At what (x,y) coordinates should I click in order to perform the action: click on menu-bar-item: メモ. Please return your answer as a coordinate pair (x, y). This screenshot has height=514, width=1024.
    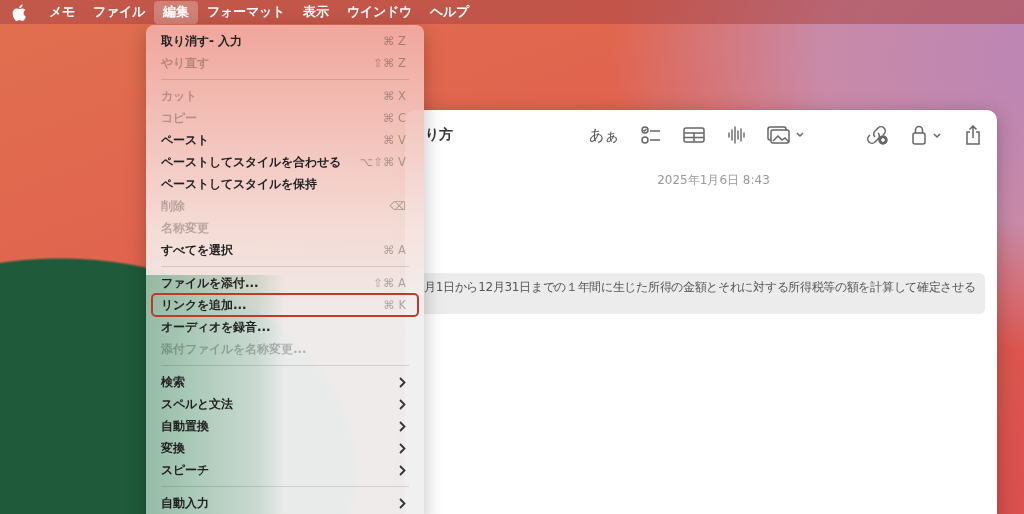
    Looking at the image, I should click on (62, 12).